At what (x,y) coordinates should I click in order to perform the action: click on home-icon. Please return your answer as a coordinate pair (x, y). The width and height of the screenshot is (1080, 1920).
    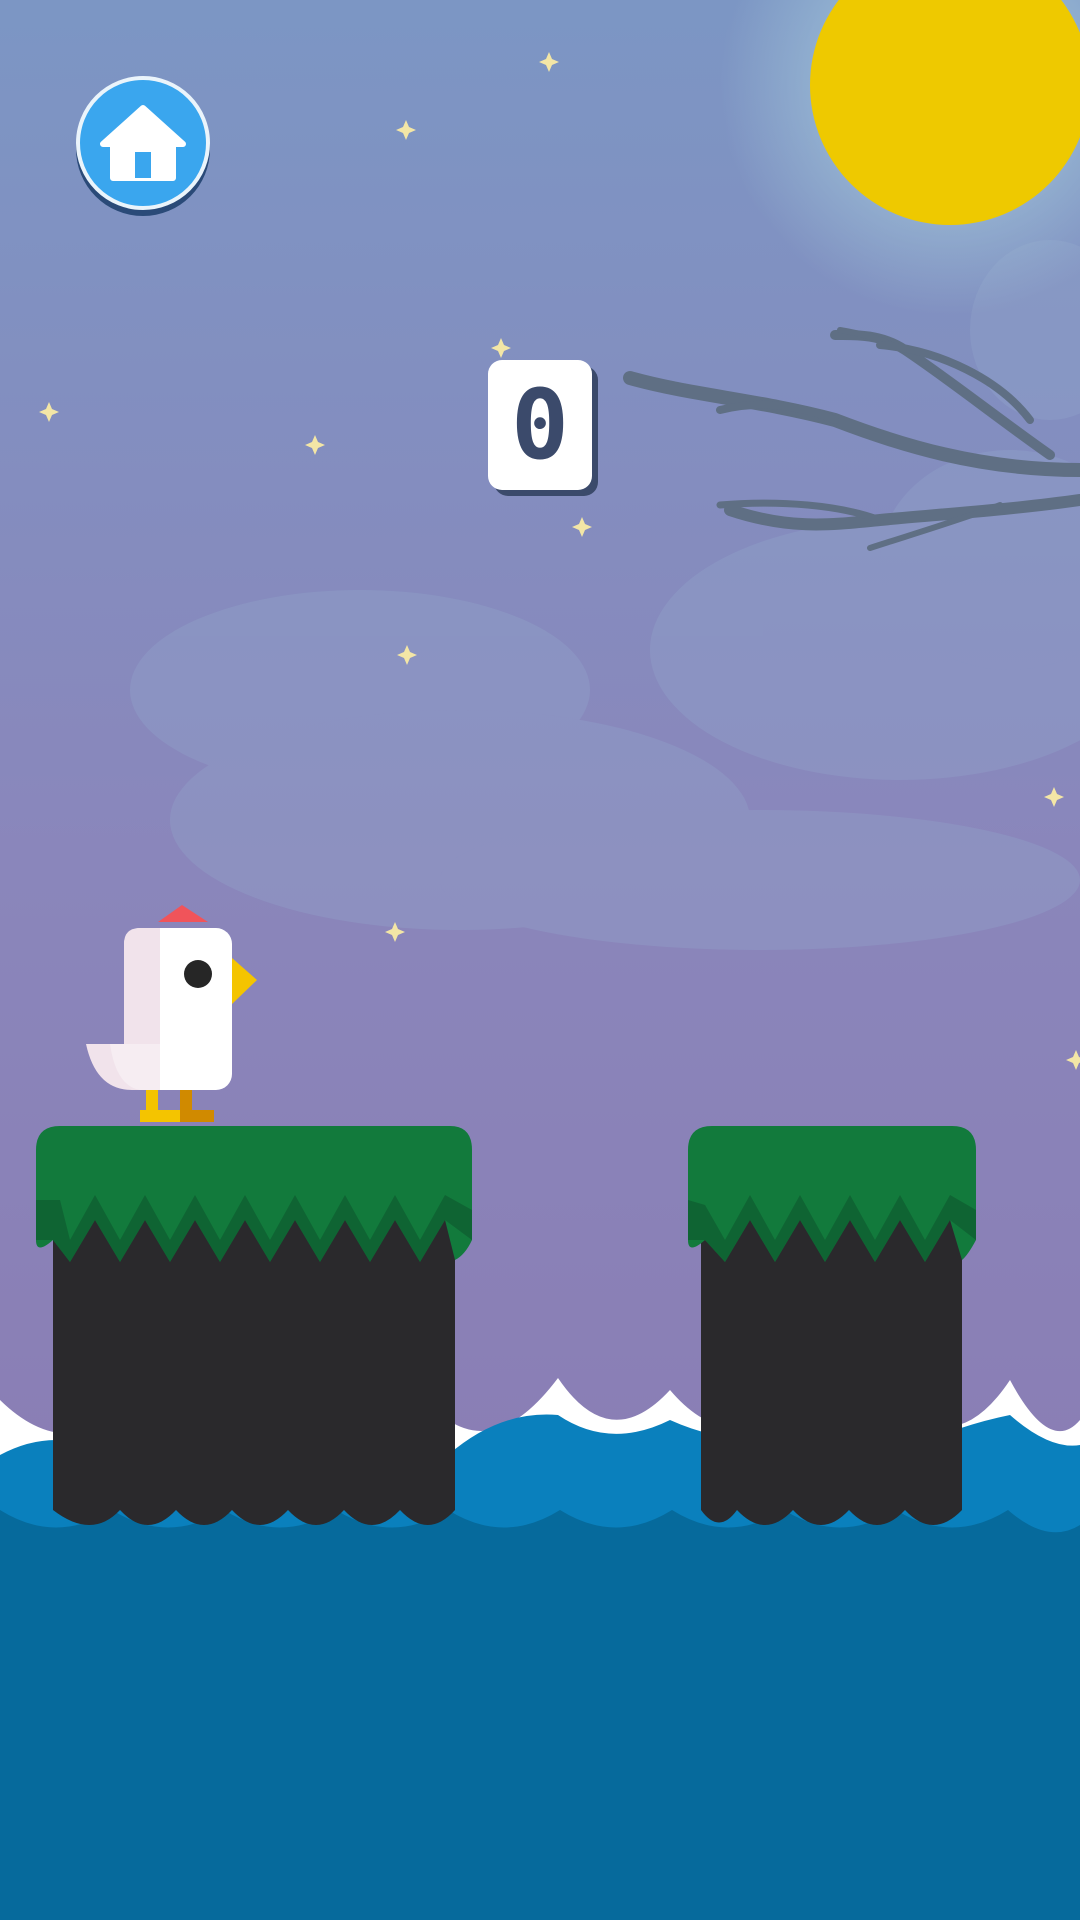
    Looking at the image, I should click on (143, 143).